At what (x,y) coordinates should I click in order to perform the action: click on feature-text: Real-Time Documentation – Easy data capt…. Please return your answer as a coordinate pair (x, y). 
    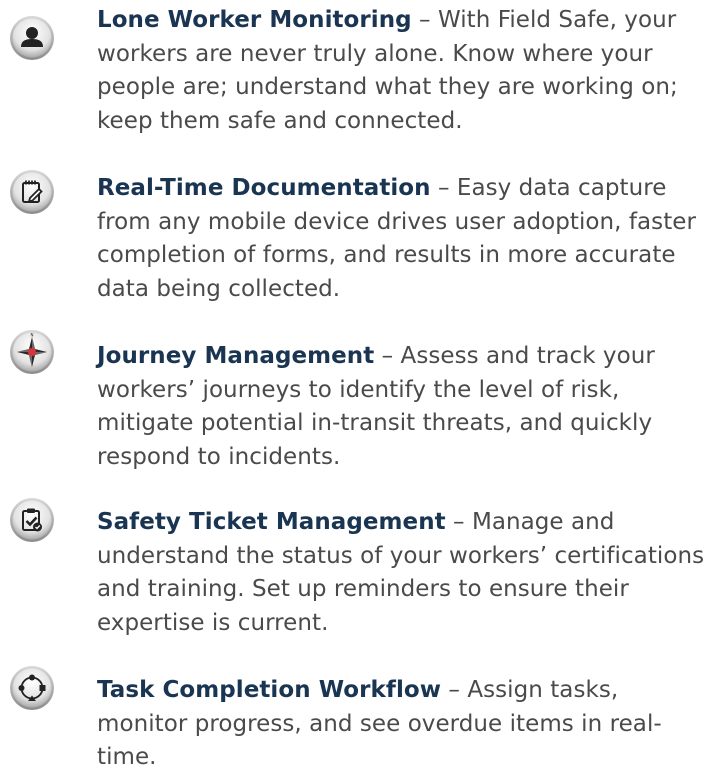
    Looking at the image, I should click on (403, 239).